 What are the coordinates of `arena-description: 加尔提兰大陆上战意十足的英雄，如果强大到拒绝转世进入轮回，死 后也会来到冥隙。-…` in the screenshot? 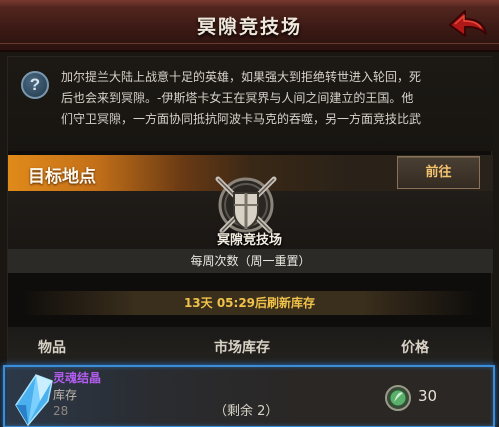 It's located at (256, 98).